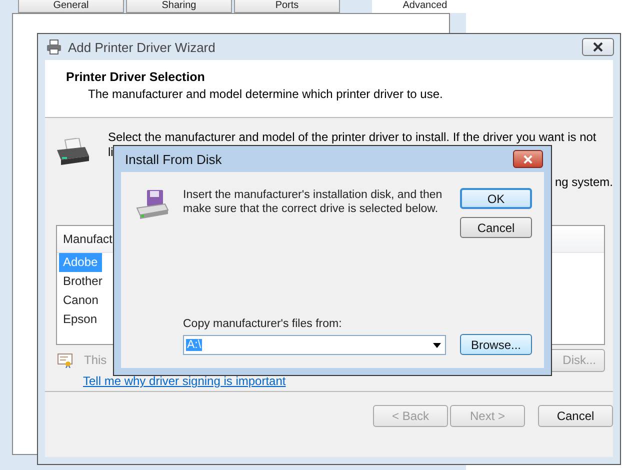 This screenshot has width=622, height=470. What do you see at coordinates (313, 202) in the screenshot?
I see `dialog-message: Insert the manufacturer's installation disk, and then make sure that the correct drive is selected below.` at bounding box center [313, 202].